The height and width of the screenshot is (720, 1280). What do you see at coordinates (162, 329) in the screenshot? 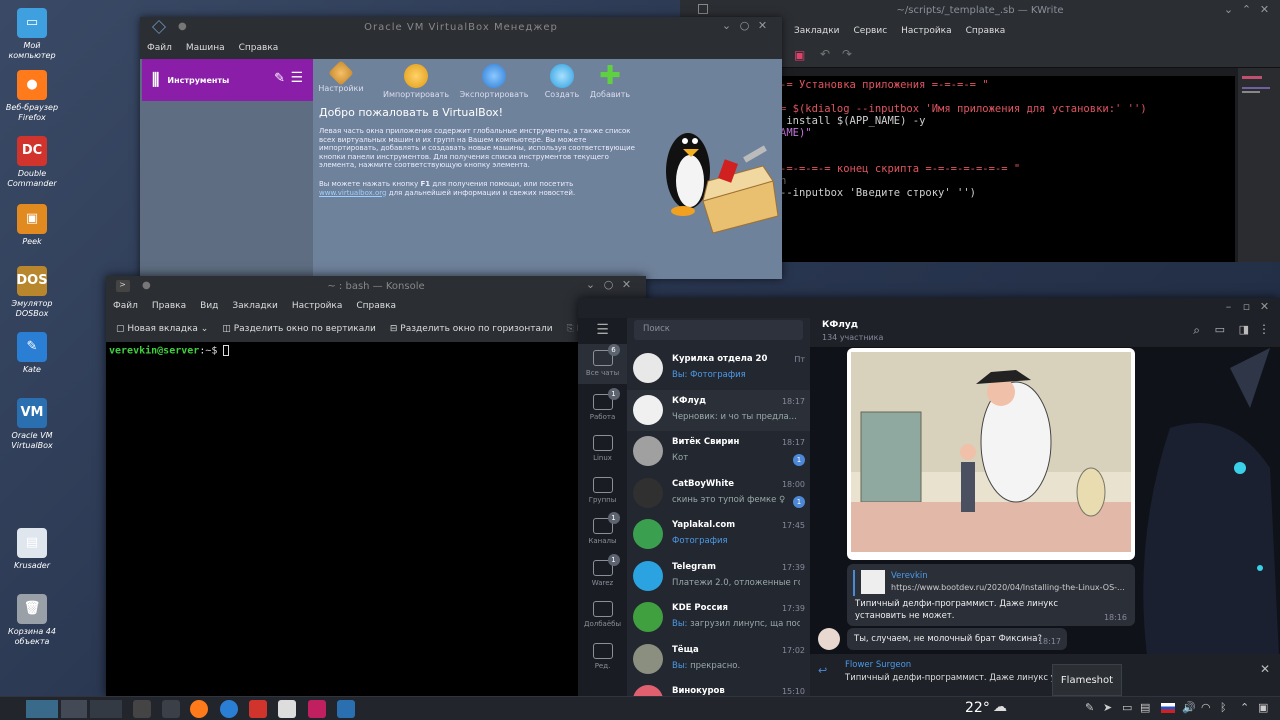
I see `new-tab-button: ▢ Новая вкладка ⌄` at bounding box center [162, 329].